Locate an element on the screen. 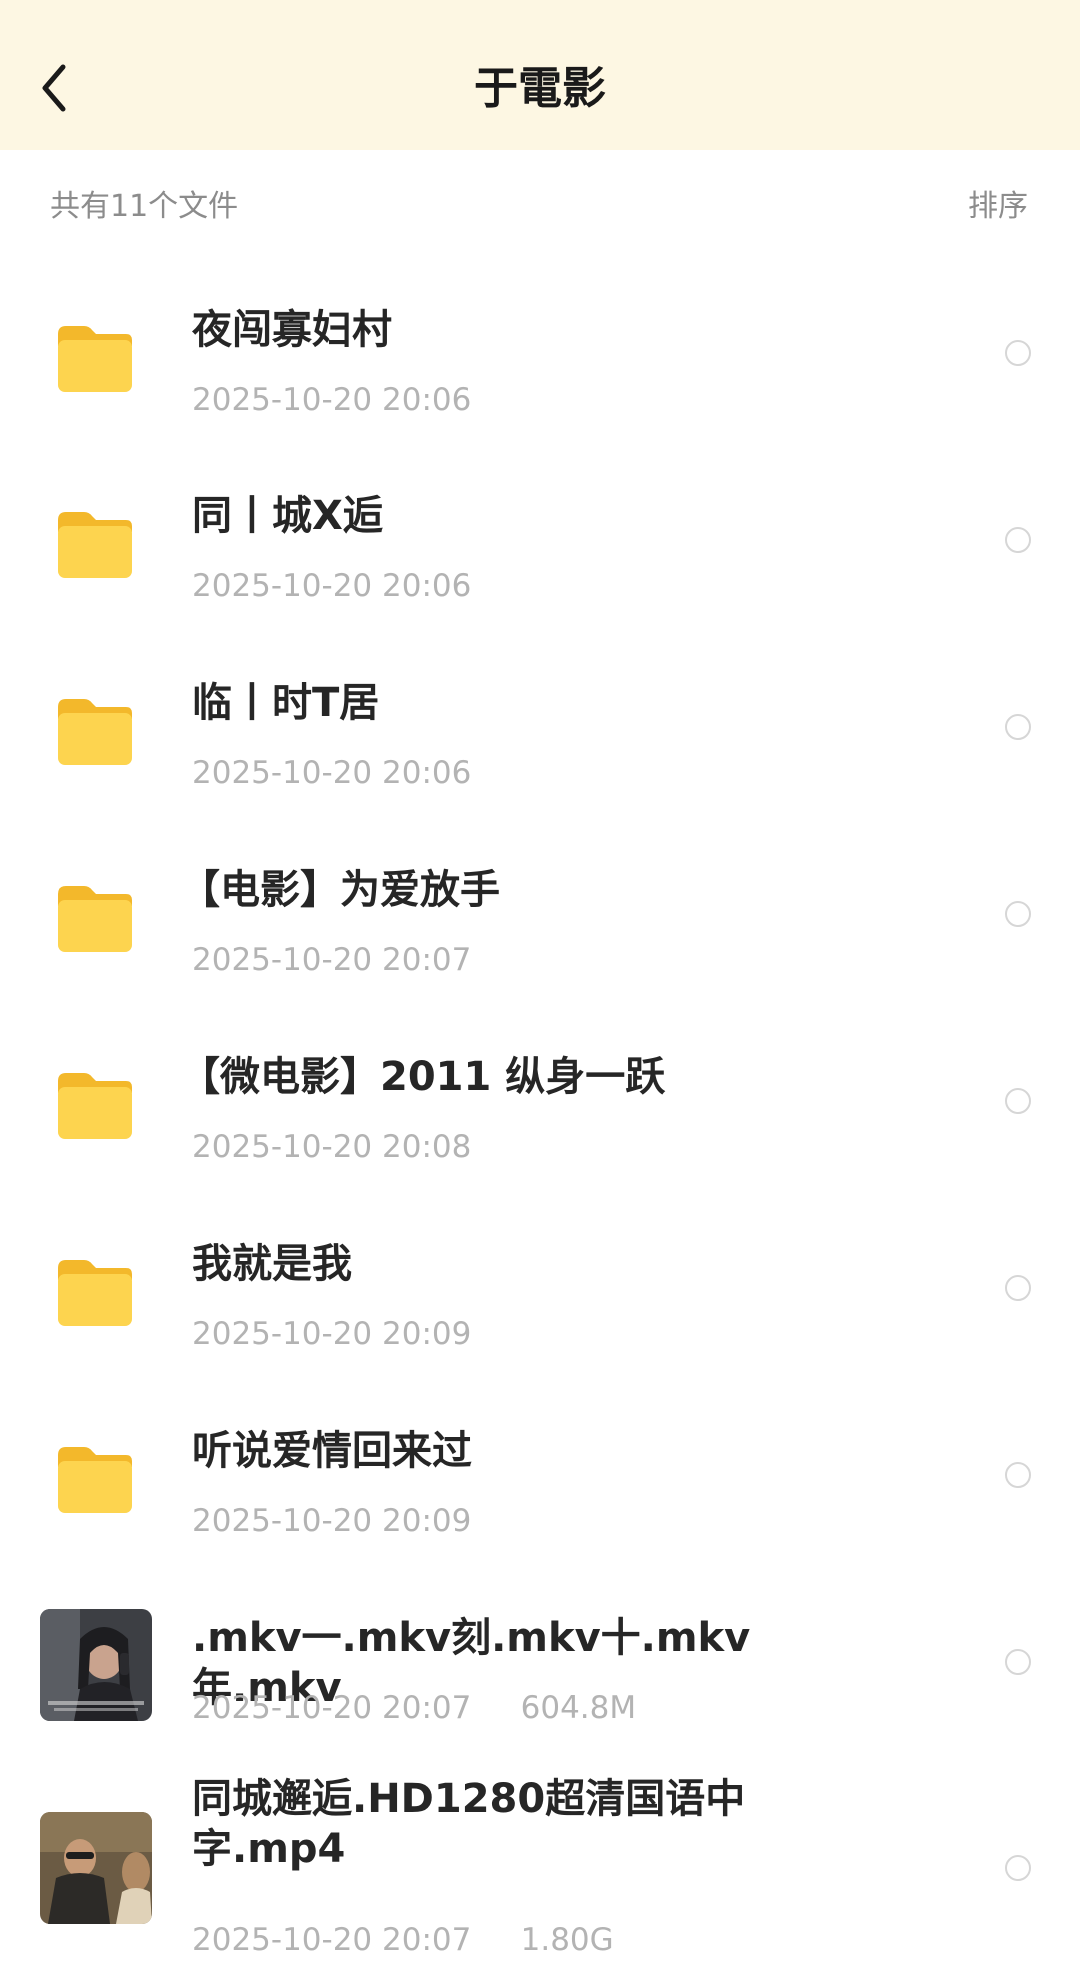 This screenshot has height=1962, width=1080. item-meta: 2025-10-20 20:07 is located at coordinates (332, 960).